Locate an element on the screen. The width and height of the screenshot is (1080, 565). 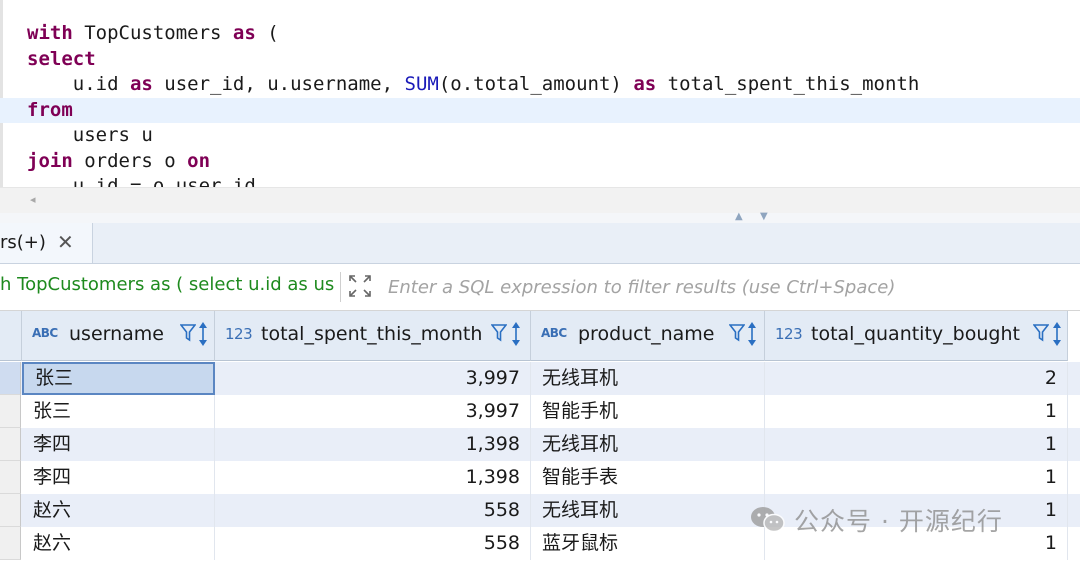
wechat-icon is located at coordinates (768, 520).